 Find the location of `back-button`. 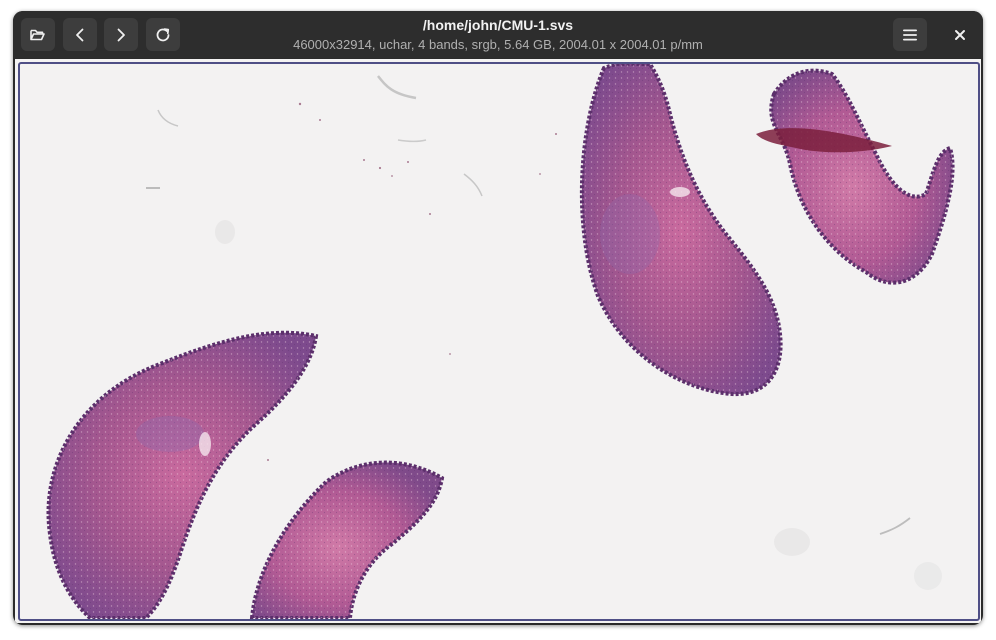

back-button is located at coordinates (80, 34).